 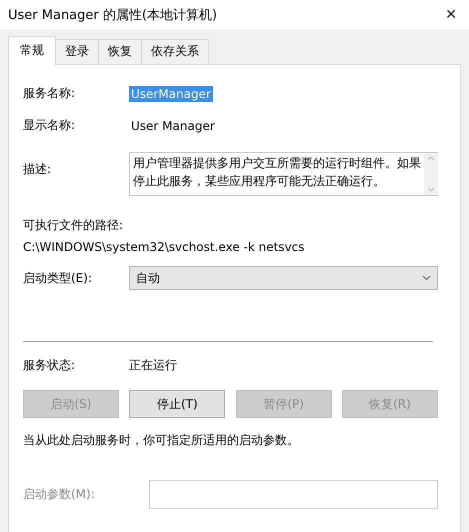 What do you see at coordinates (49, 365) in the screenshot?
I see `field-label: 服务状态:` at bounding box center [49, 365].